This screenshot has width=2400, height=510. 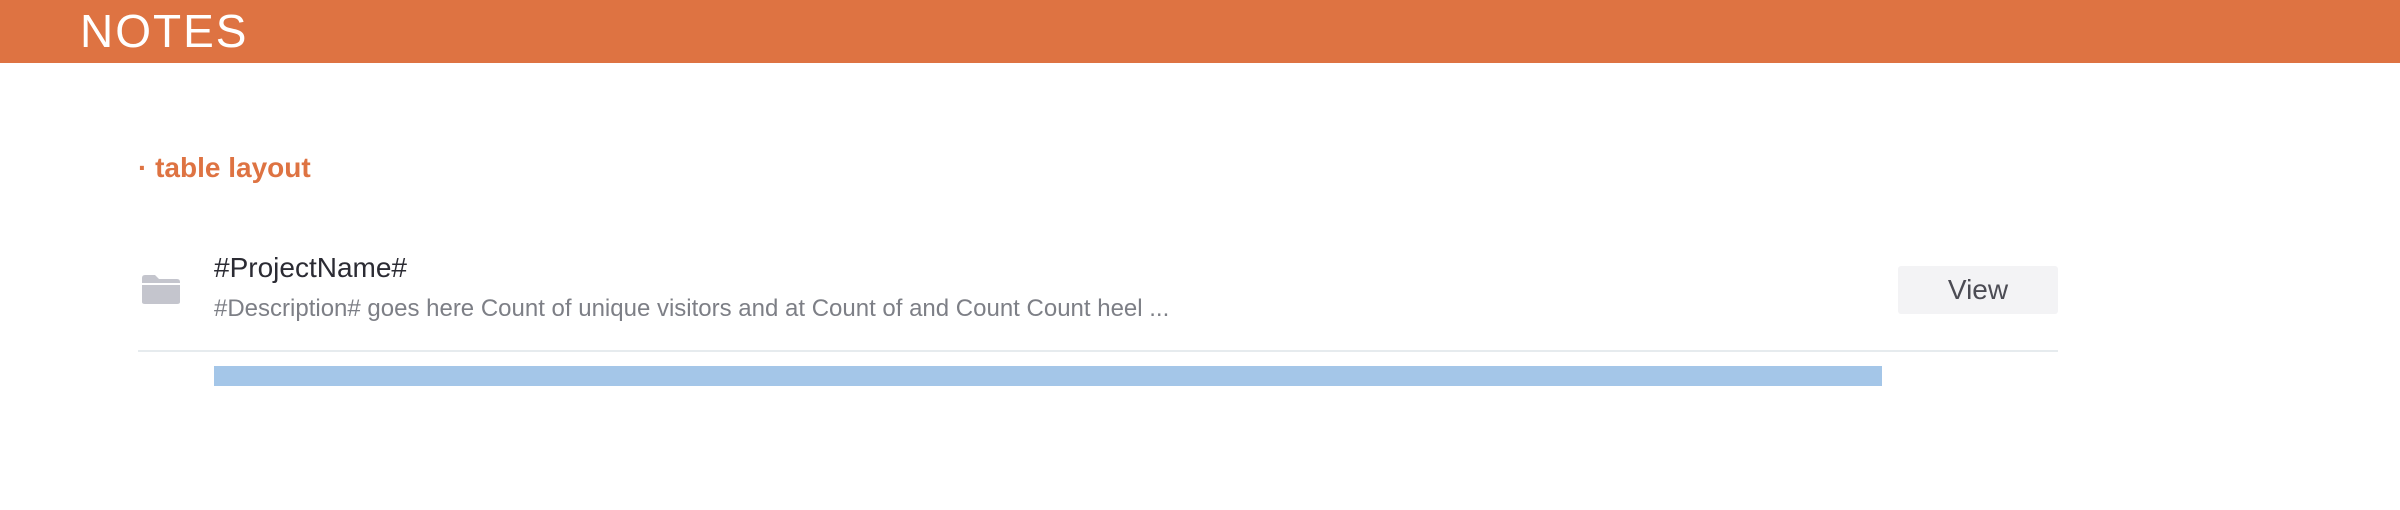 I want to click on page-title: NOTES, so click(x=164, y=31).